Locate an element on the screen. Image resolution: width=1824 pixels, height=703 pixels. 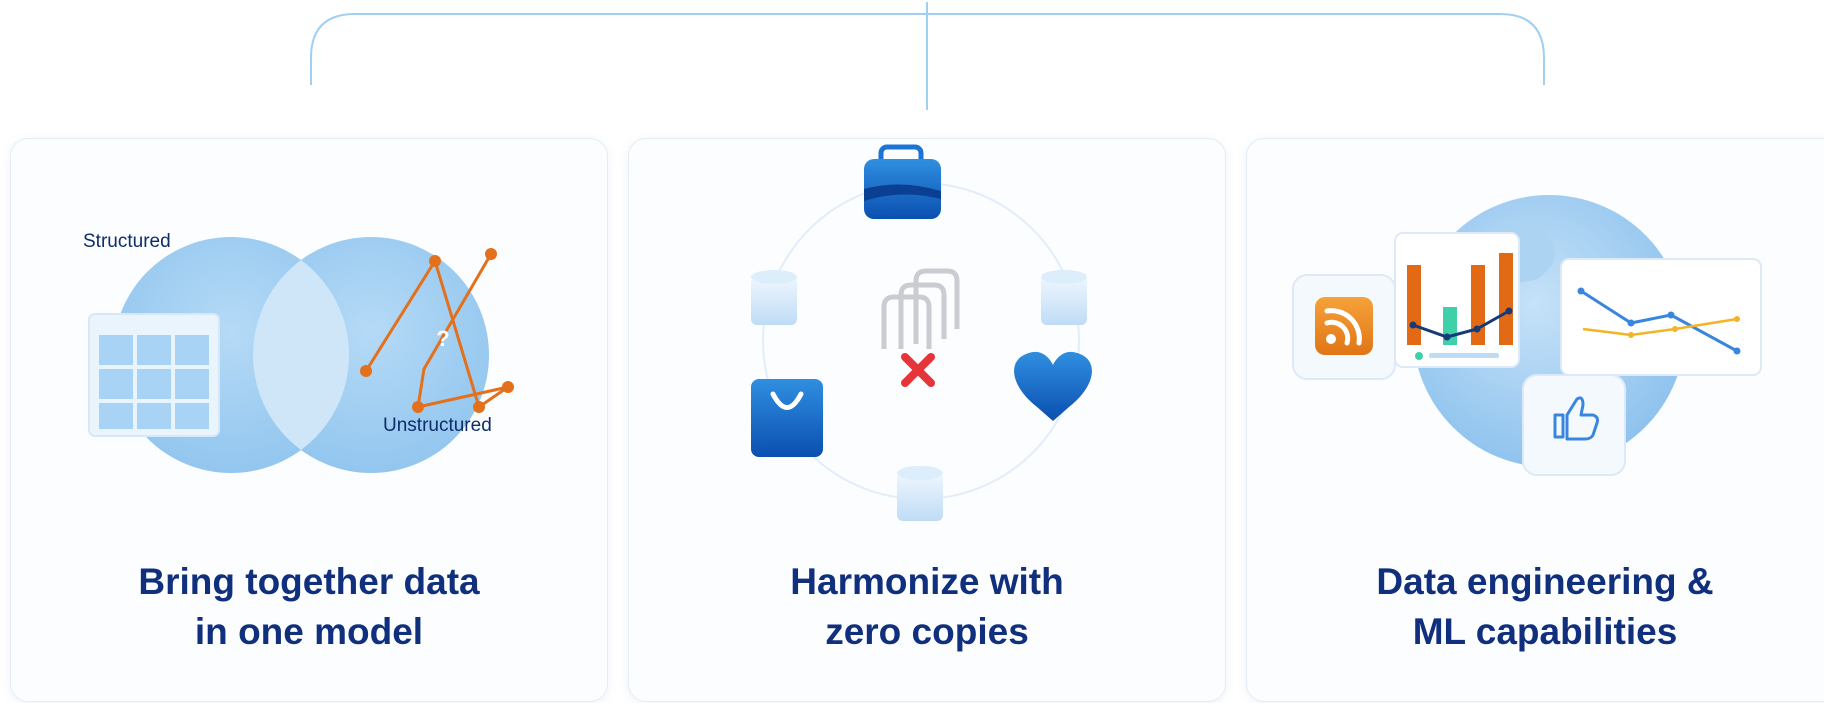
rss-icon is located at coordinates (1344, 327).